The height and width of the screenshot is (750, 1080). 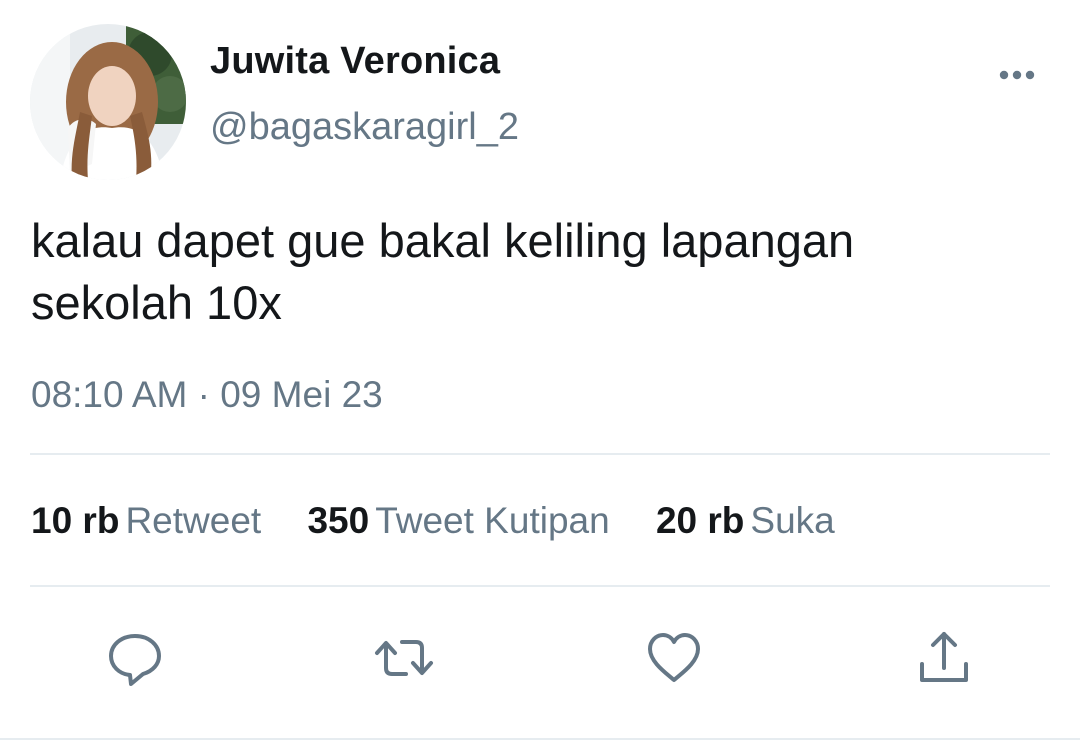 I want to click on avatar, so click(x=108, y=102).